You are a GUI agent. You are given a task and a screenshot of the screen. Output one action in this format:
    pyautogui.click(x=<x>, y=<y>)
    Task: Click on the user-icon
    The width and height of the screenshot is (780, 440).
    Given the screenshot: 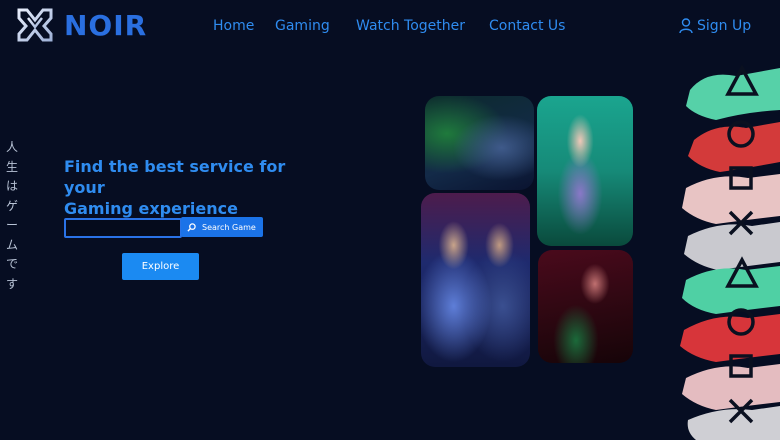 What is the action you would take?
    pyautogui.click(x=686, y=26)
    